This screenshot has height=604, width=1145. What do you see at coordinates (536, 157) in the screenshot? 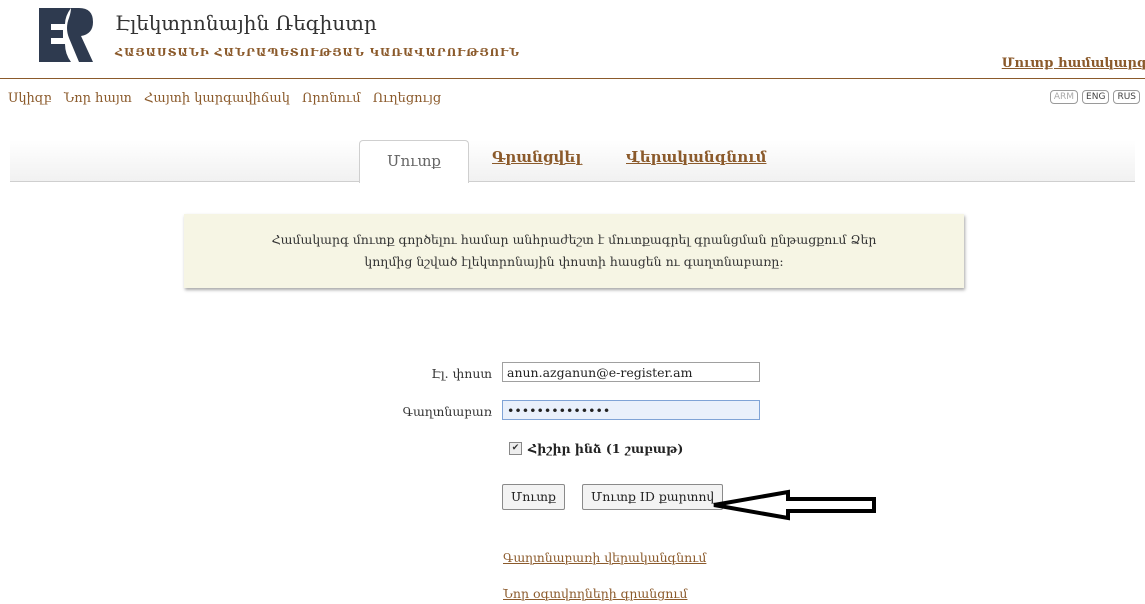
I see `tab-register: Գրանցվել` at bounding box center [536, 157].